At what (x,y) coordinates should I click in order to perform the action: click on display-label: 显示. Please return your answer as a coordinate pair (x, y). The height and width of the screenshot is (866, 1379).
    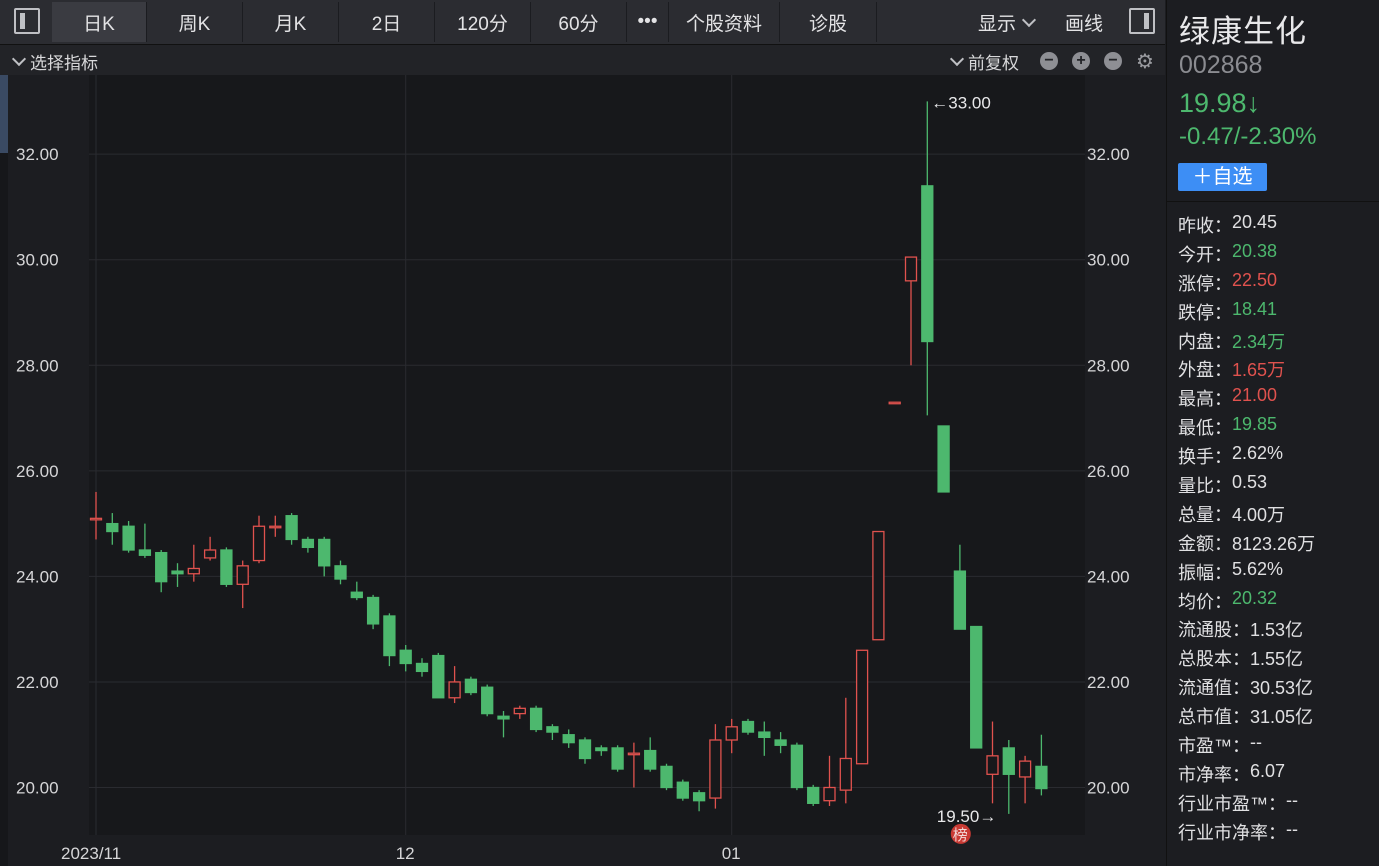
    Looking at the image, I should click on (996, 24).